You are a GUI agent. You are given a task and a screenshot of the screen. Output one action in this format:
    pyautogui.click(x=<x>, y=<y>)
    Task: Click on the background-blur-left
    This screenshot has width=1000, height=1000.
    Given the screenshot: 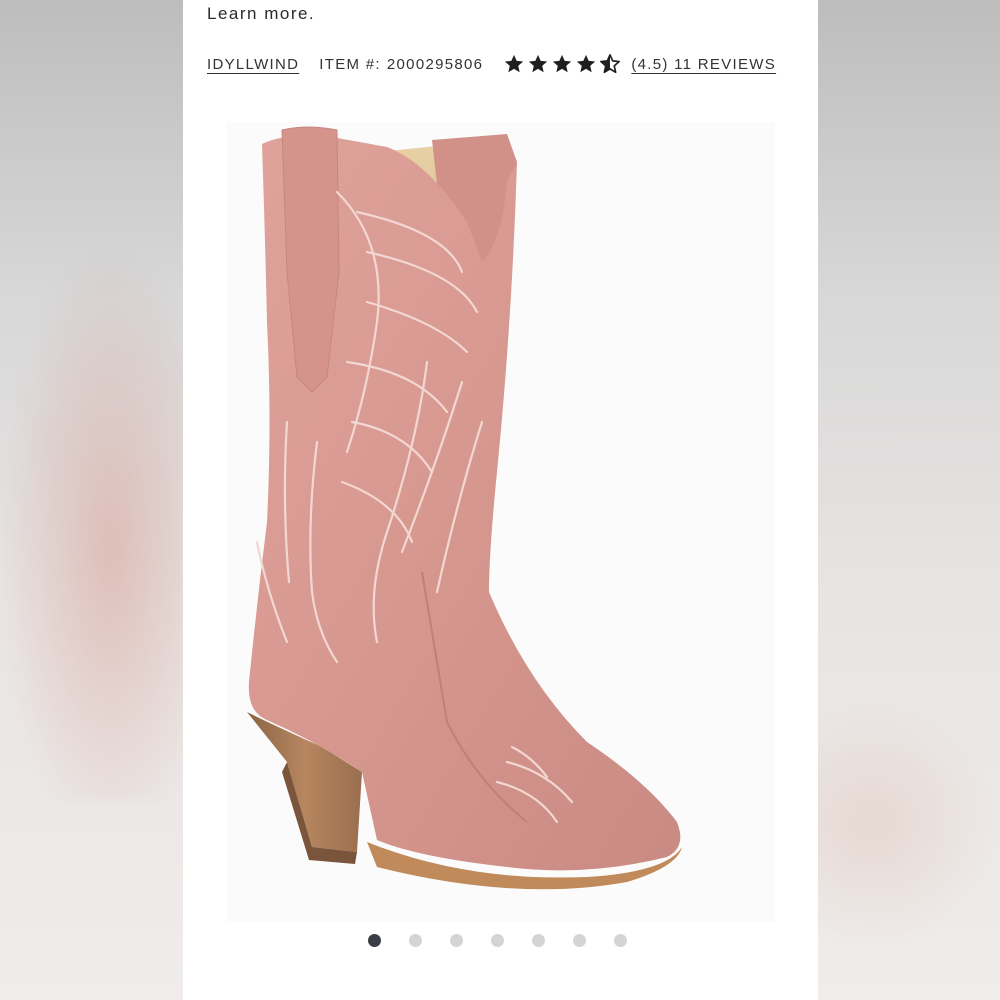 What is the action you would take?
    pyautogui.click(x=92, y=520)
    